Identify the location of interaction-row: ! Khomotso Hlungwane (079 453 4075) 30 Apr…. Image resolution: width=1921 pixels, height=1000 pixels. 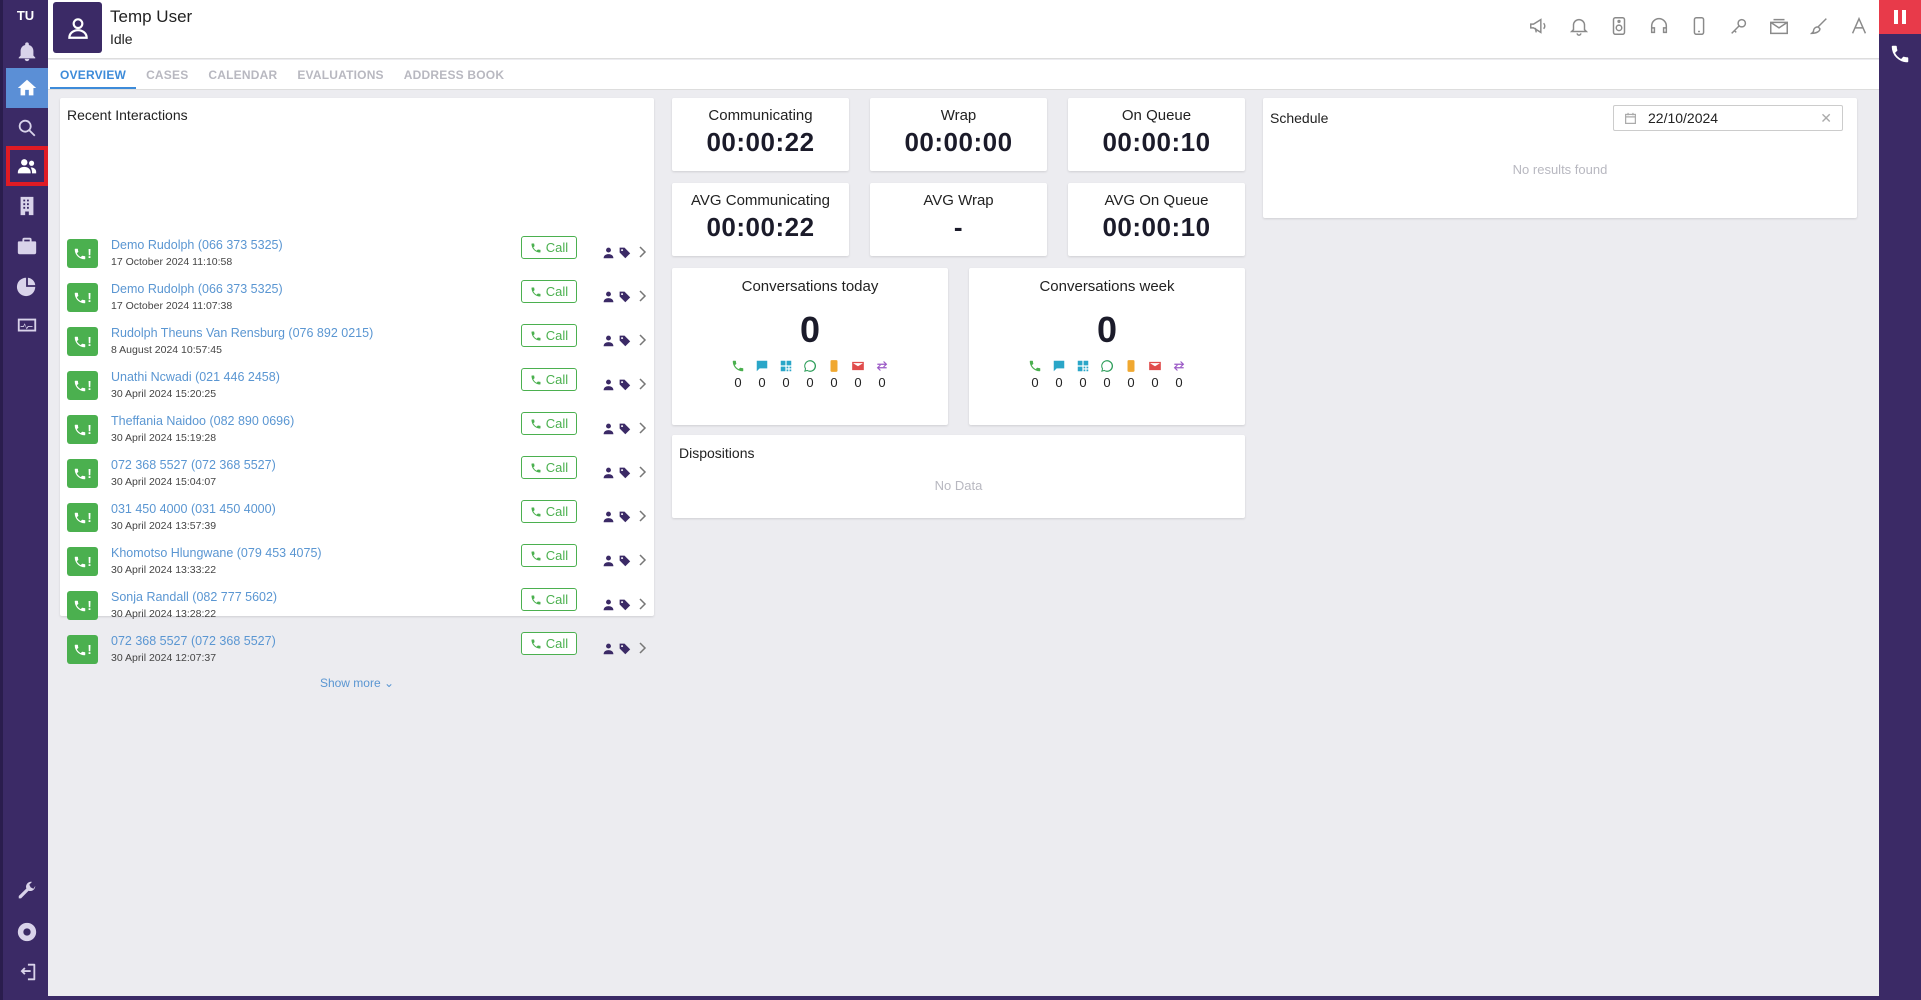
(357, 562).